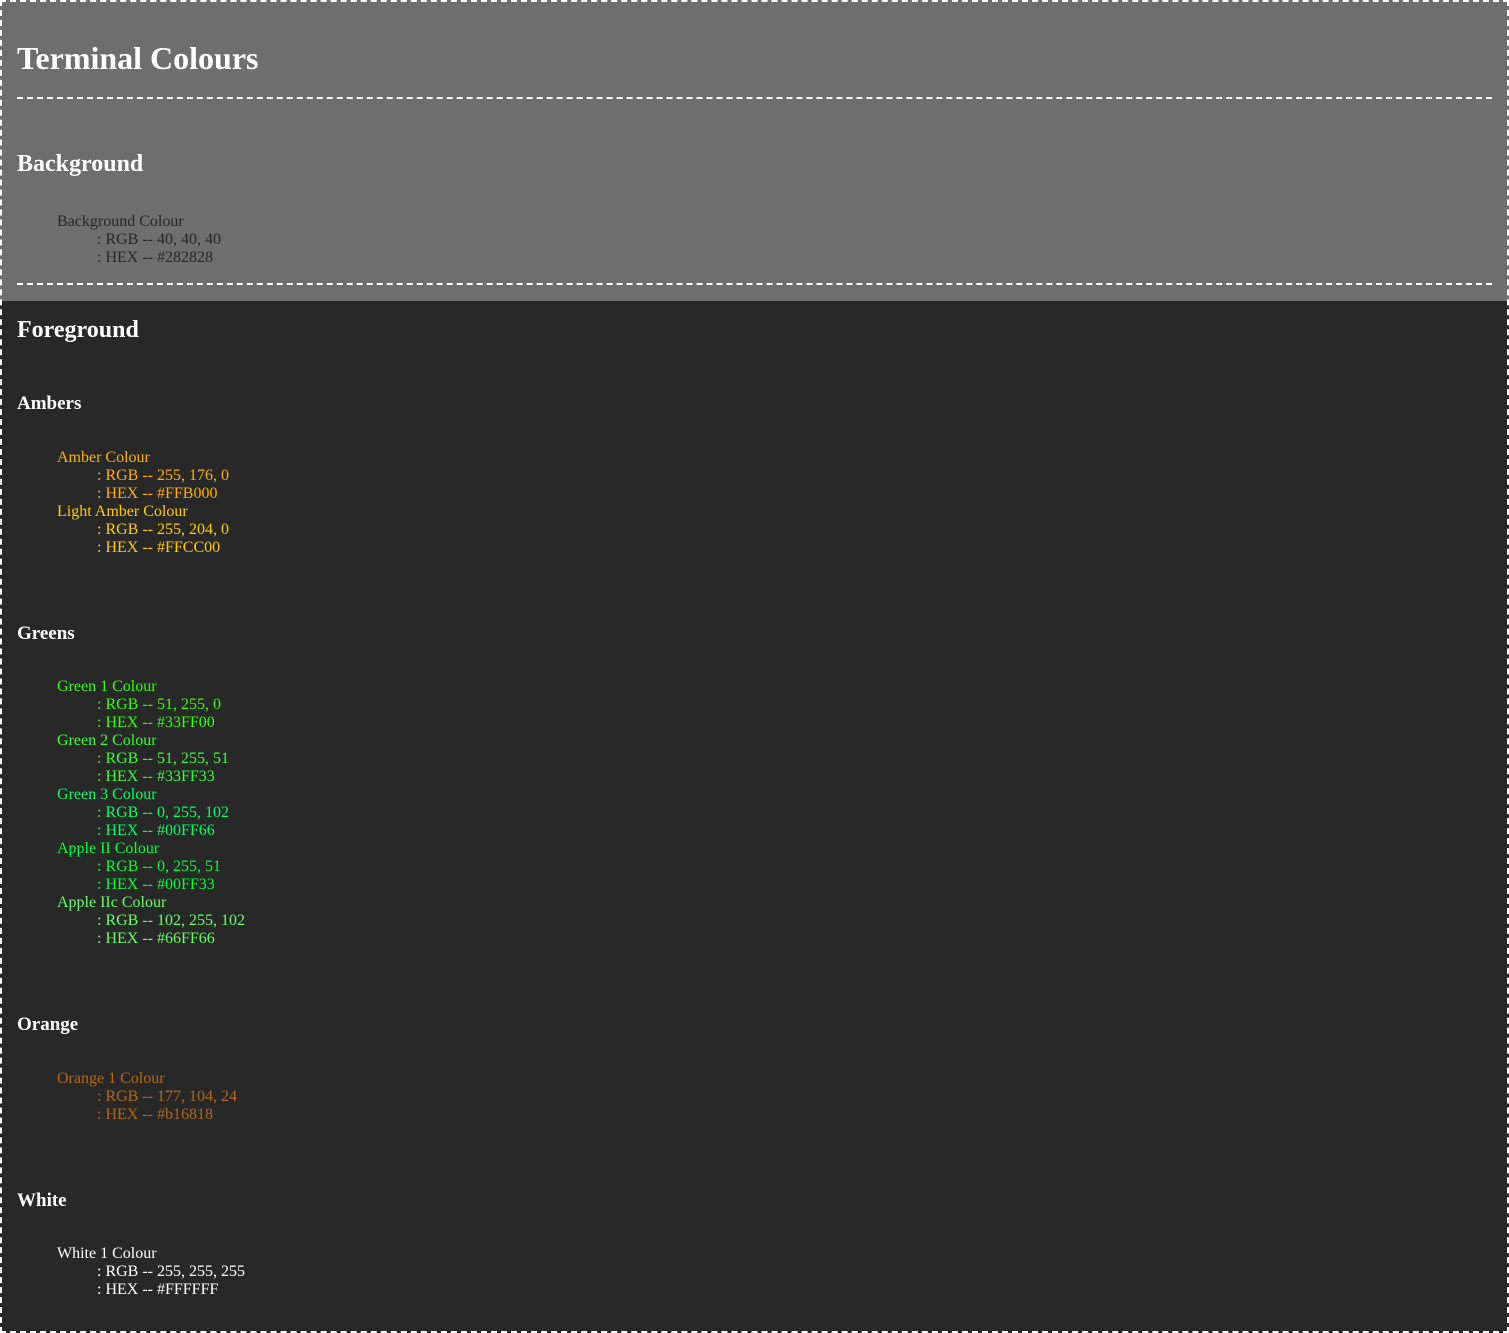 Image resolution: width=1509 pixels, height=1333 pixels. I want to click on page-title: Terminal Colours, so click(138, 58).